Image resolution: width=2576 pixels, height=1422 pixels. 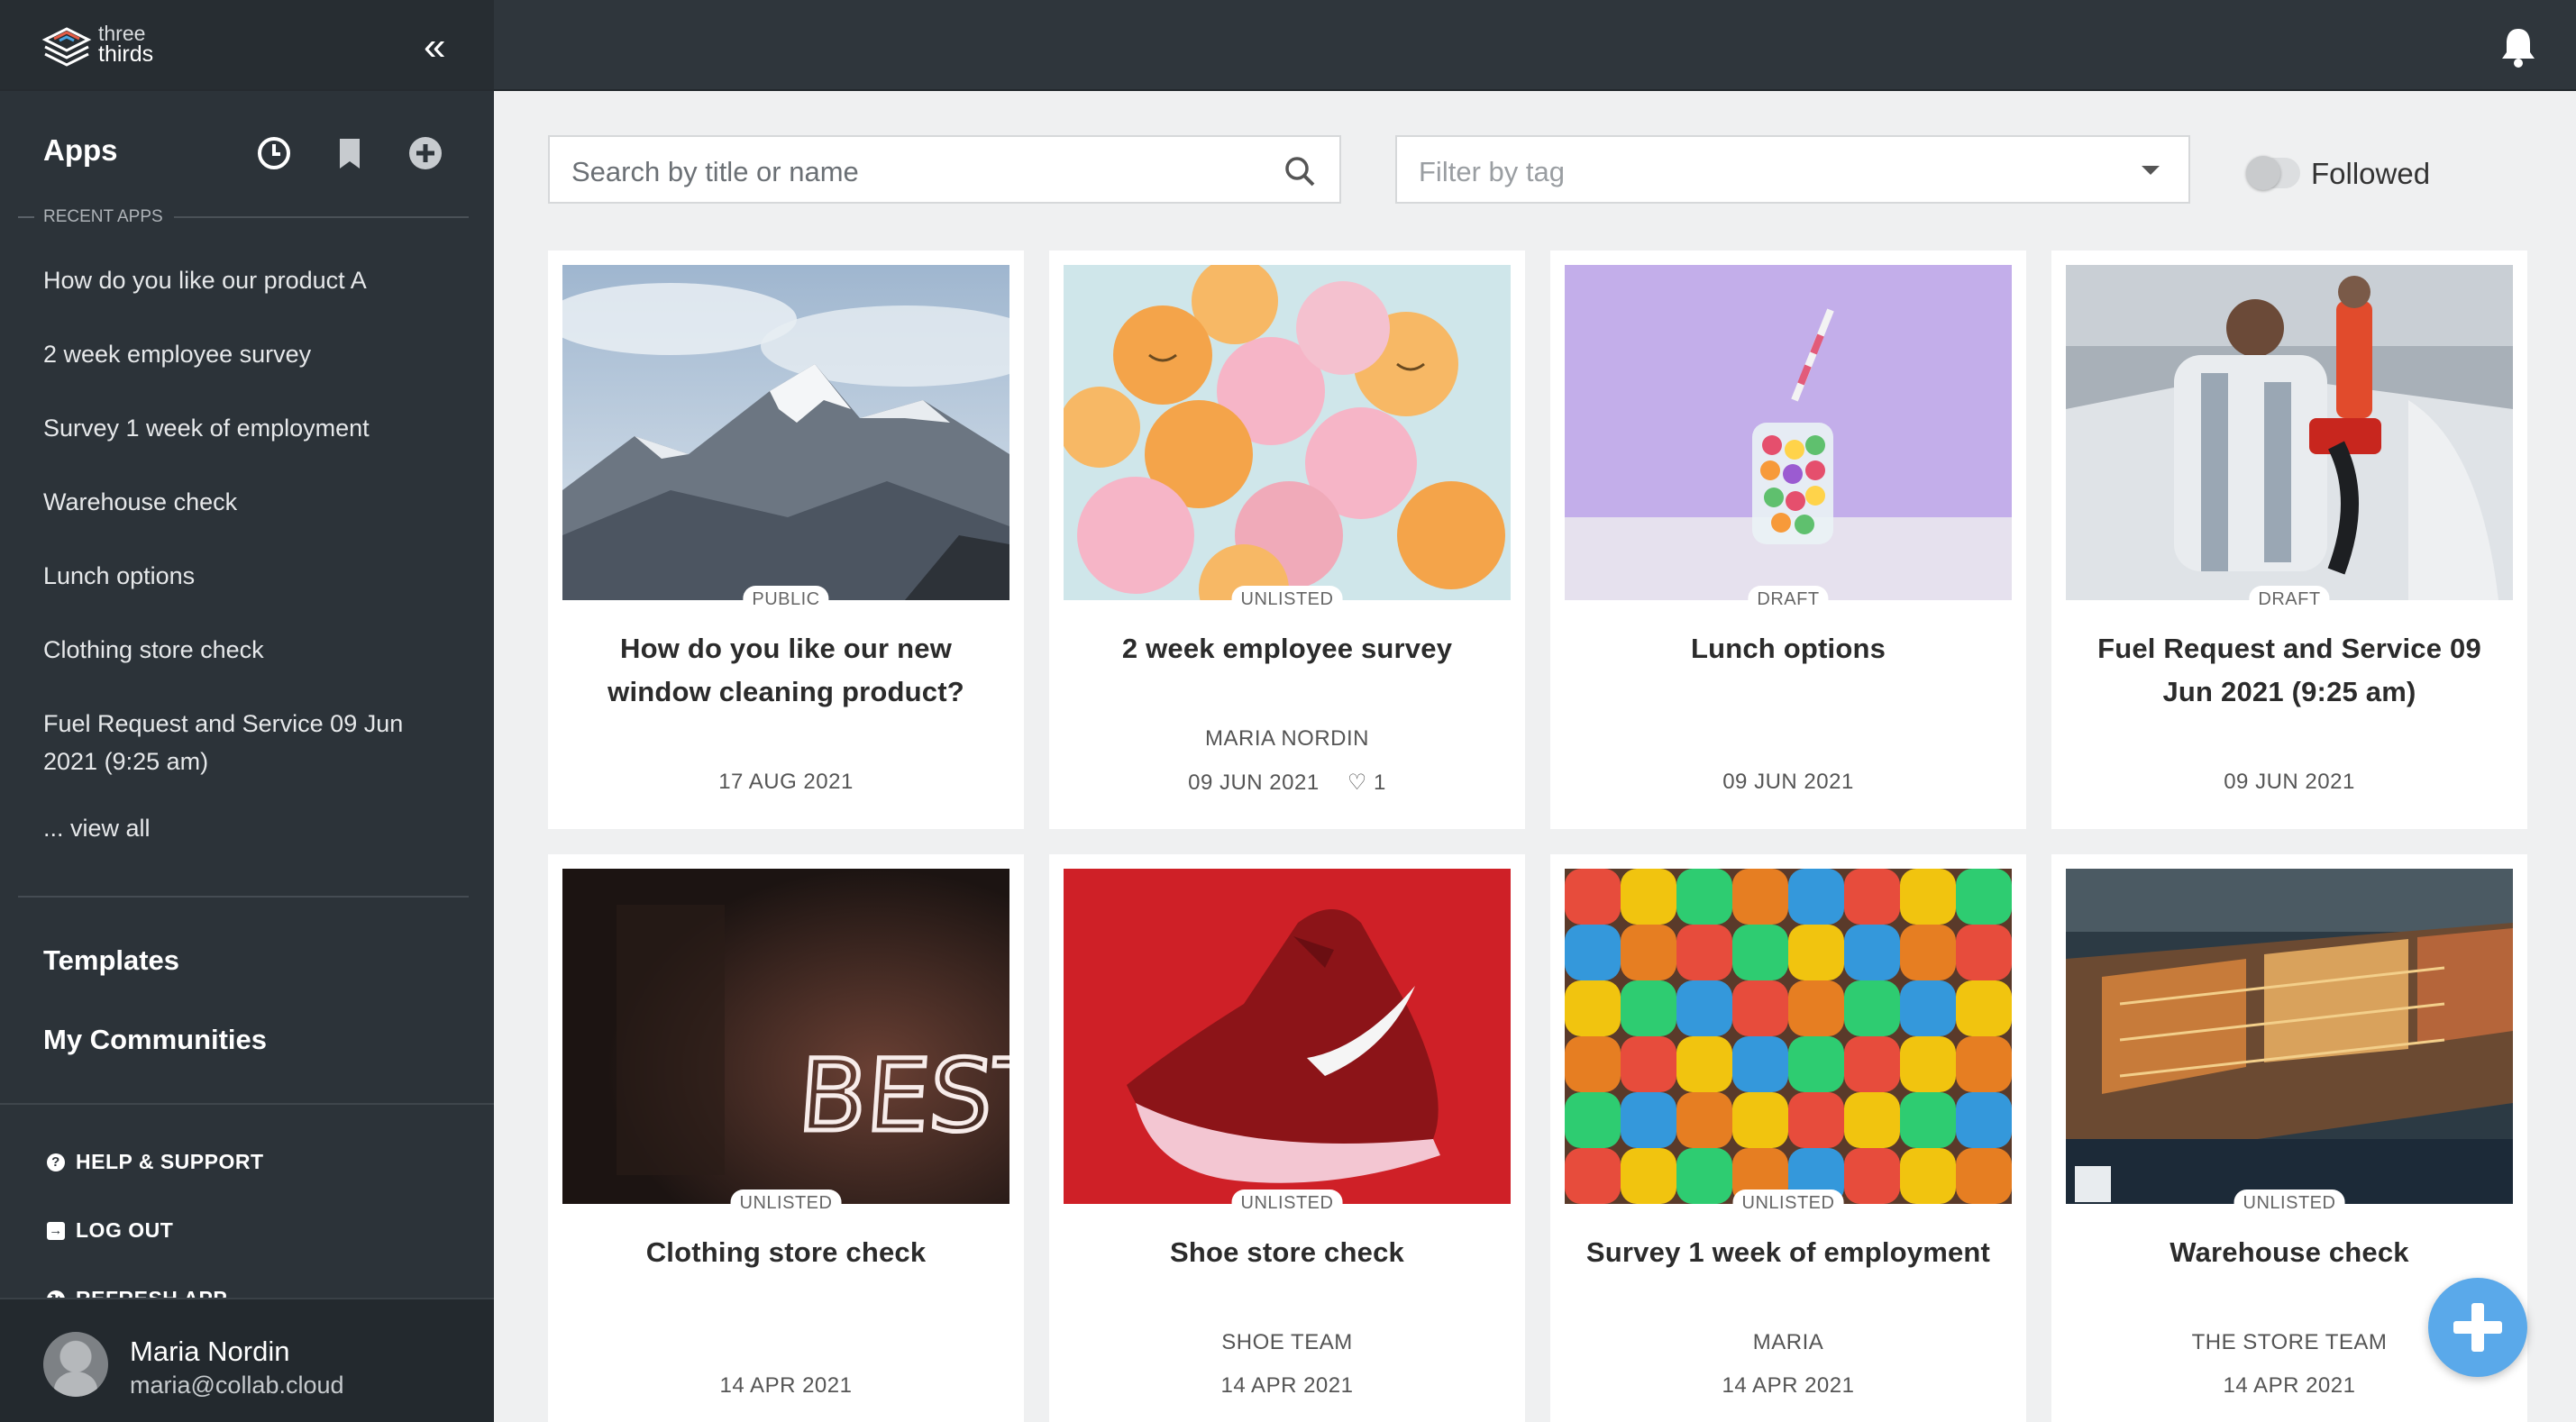 What do you see at coordinates (1792, 169) in the screenshot?
I see `tag-filter-select: Filter by tag` at bounding box center [1792, 169].